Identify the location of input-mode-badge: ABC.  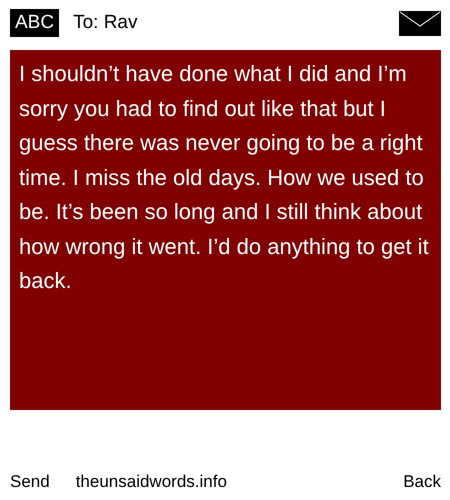
(35, 23).